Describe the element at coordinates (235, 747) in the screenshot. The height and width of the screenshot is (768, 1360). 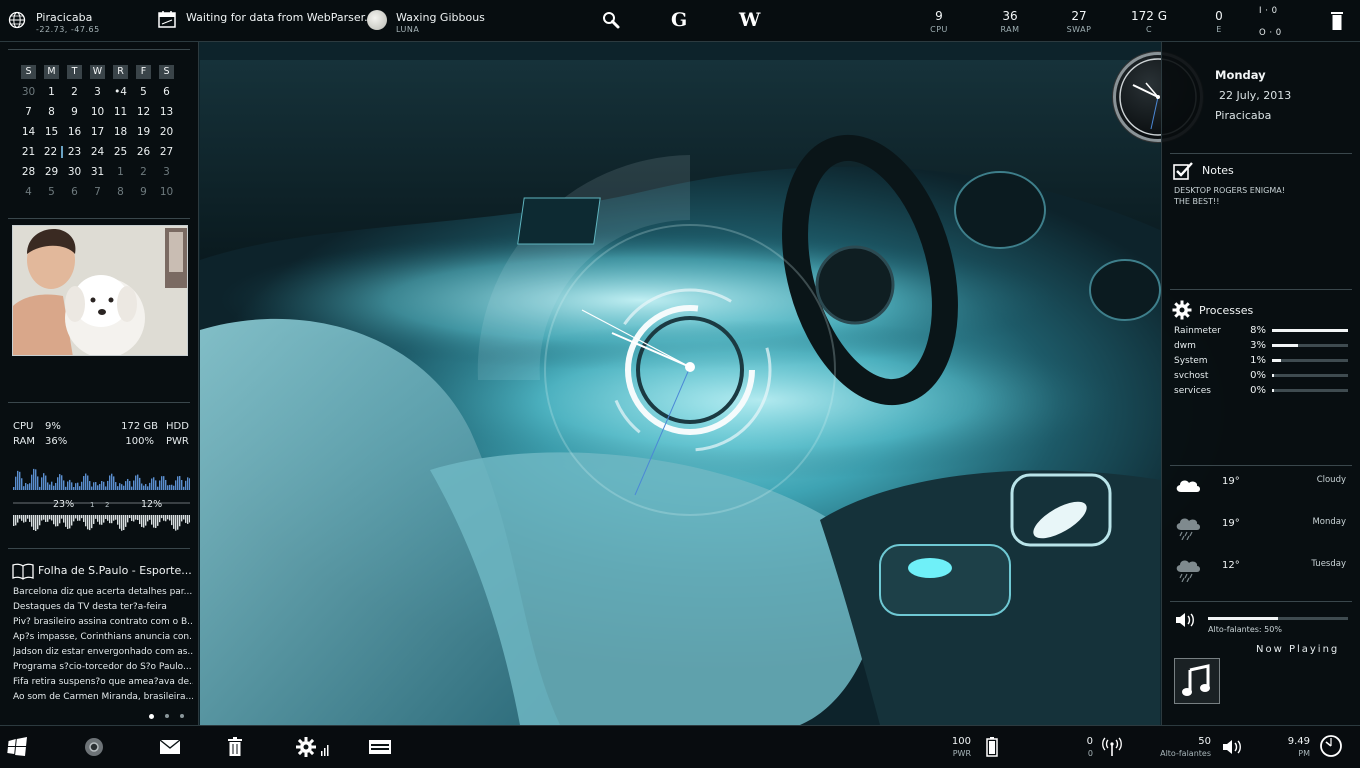
I see `trash-icon` at that location.